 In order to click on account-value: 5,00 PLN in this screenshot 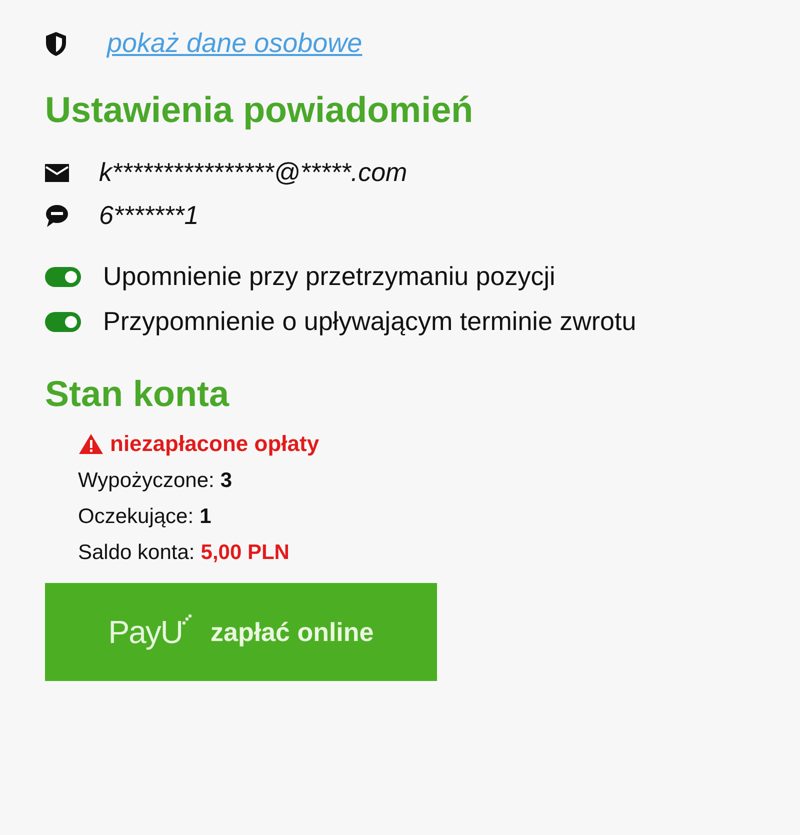, I will do `click(245, 553)`.